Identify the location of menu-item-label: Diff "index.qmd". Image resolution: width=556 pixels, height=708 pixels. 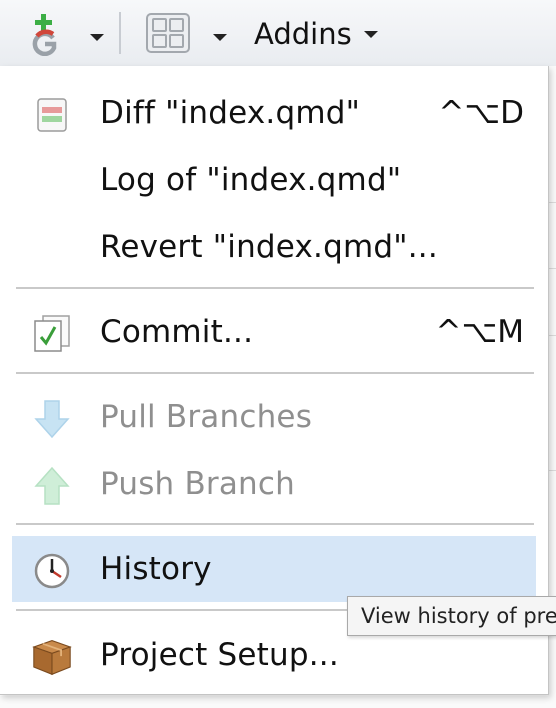
(230, 113).